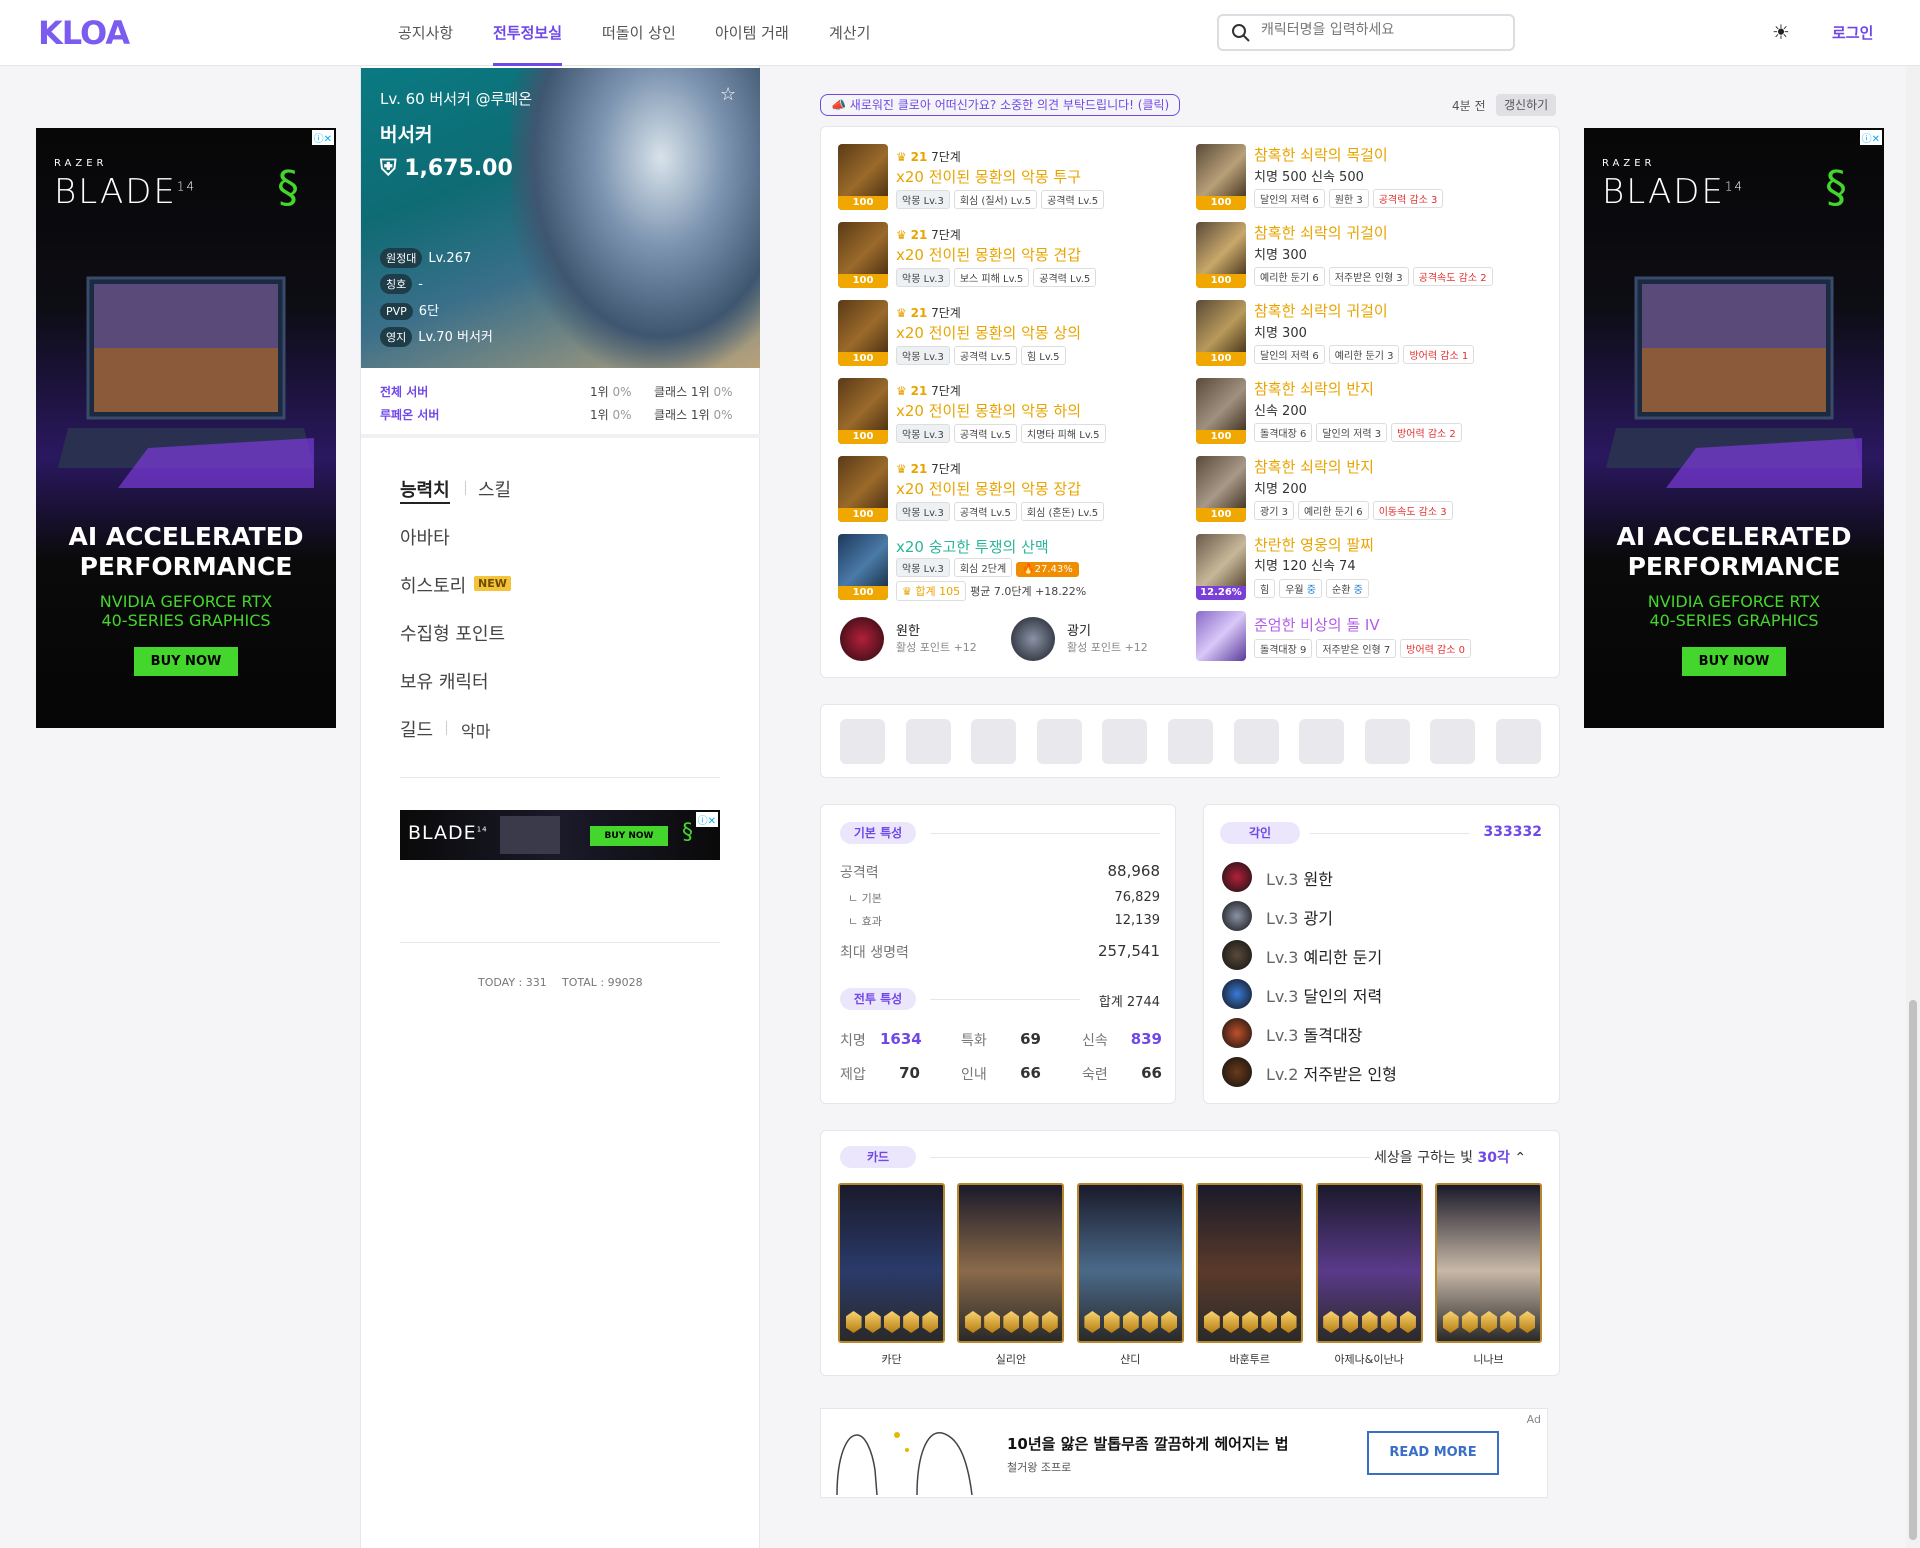 This screenshot has height=1548, width=1920. Describe the element at coordinates (1381, 30) in the screenshot. I see `search-input` at that location.